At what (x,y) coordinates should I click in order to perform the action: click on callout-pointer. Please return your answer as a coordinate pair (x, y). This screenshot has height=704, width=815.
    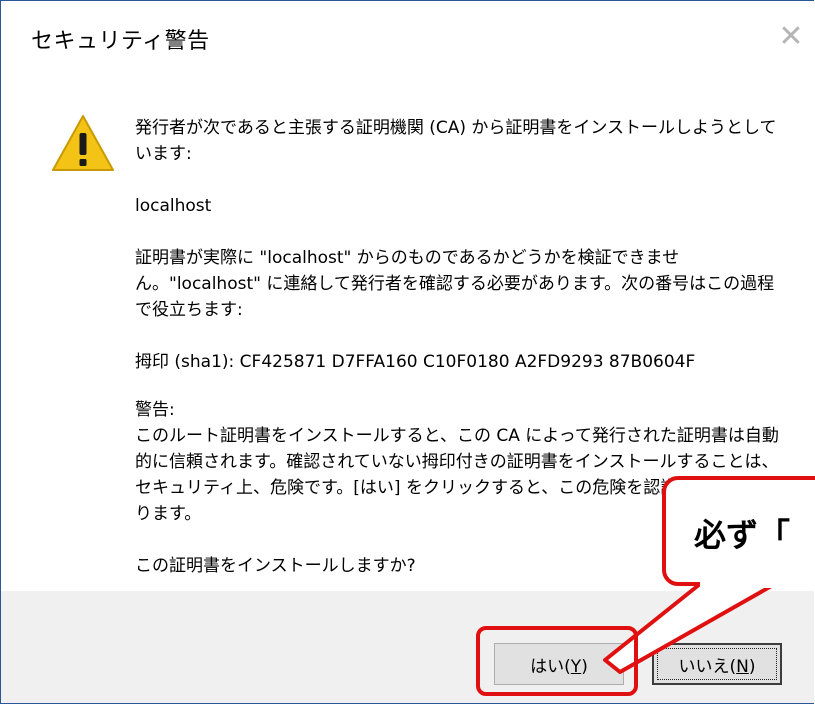
    Looking at the image, I should click on (690, 628).